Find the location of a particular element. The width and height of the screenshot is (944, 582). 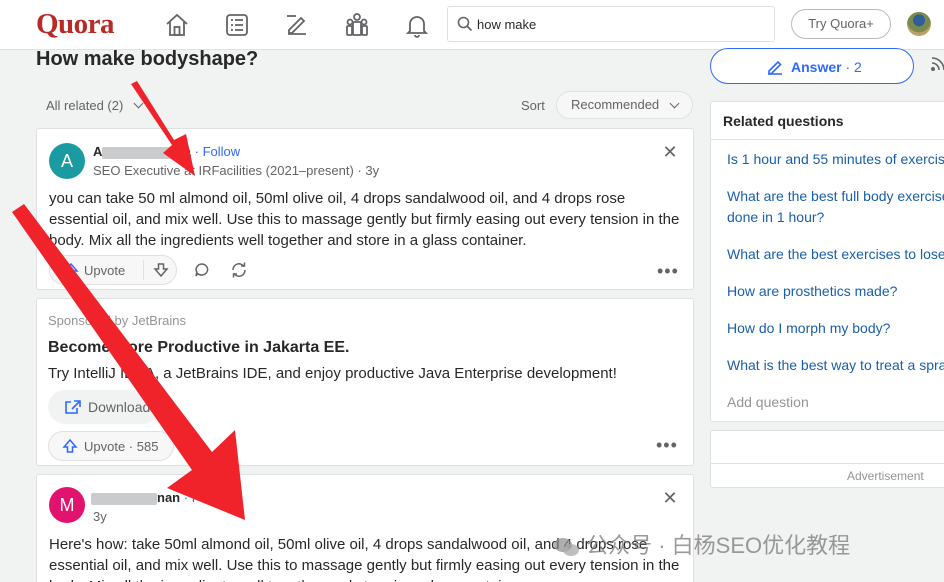

related-question-link: How are prosthetics made? is located at coordinates (812, 291).